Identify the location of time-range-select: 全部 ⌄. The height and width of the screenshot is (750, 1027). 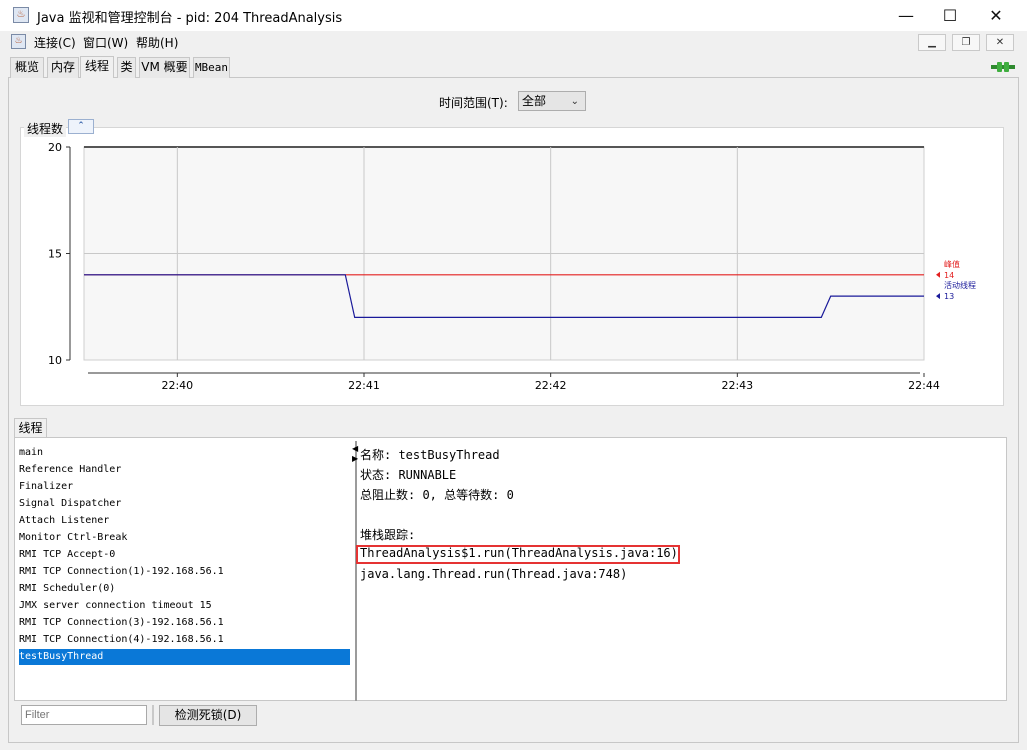
(552, 101).